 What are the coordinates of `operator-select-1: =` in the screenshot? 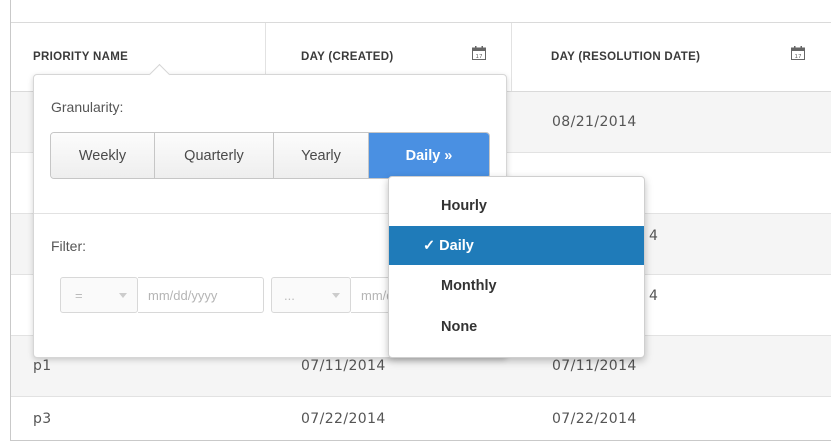 It's located at (99, 295).